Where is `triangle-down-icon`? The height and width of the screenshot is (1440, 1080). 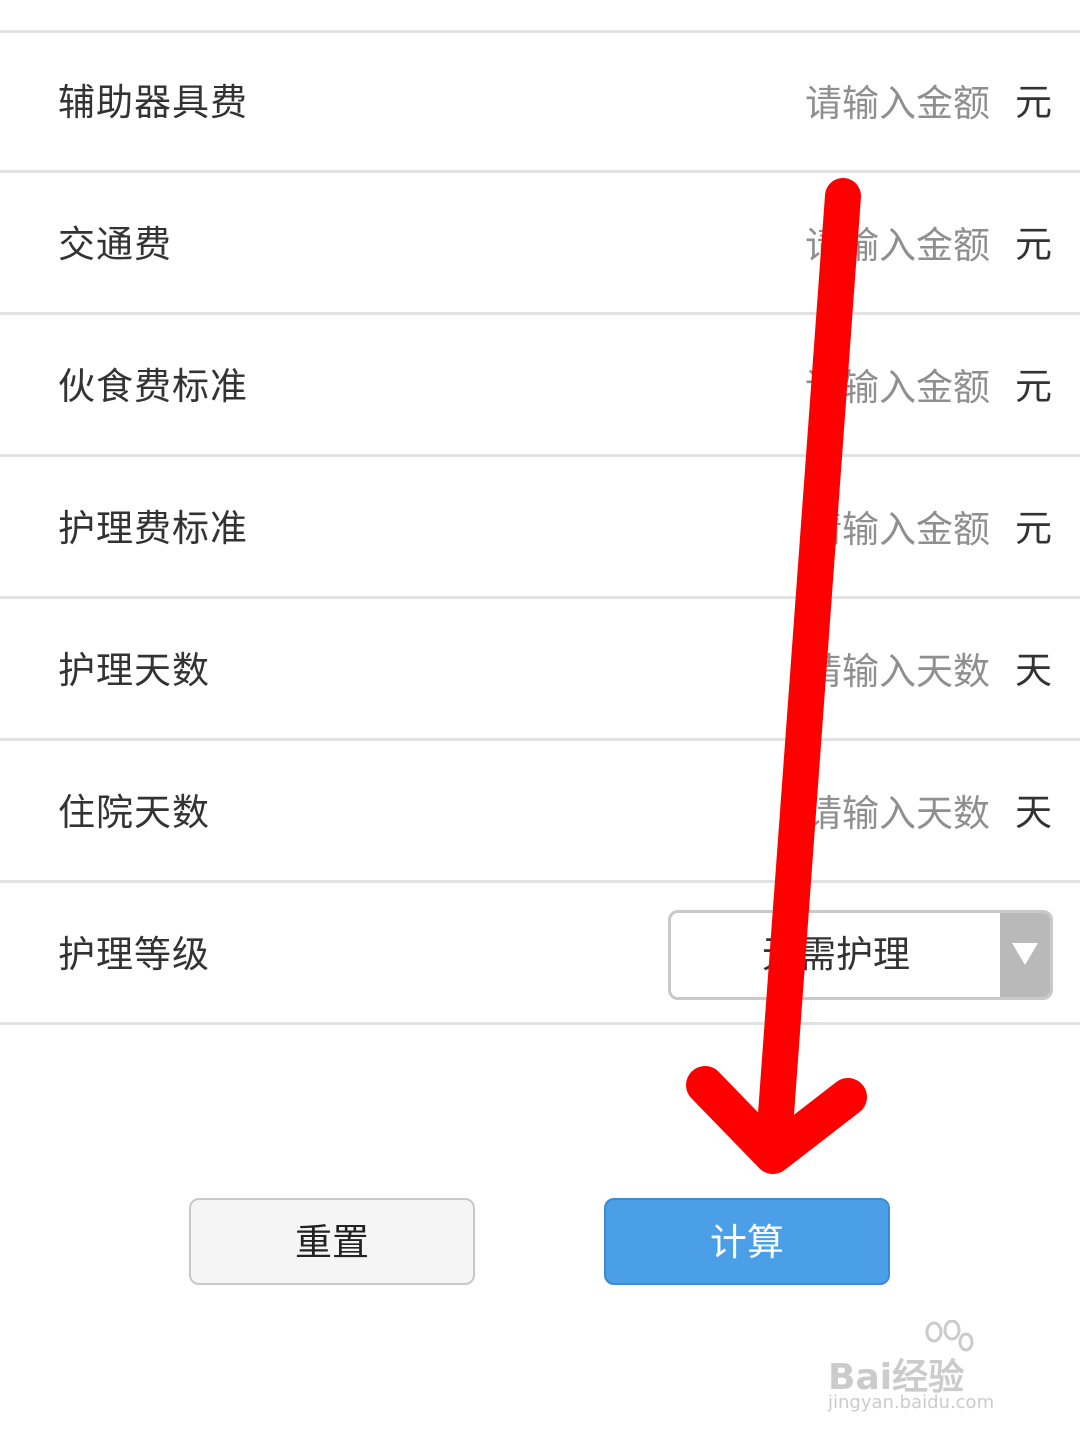
triangle-down-icon is located at coordinates (1025, 954).